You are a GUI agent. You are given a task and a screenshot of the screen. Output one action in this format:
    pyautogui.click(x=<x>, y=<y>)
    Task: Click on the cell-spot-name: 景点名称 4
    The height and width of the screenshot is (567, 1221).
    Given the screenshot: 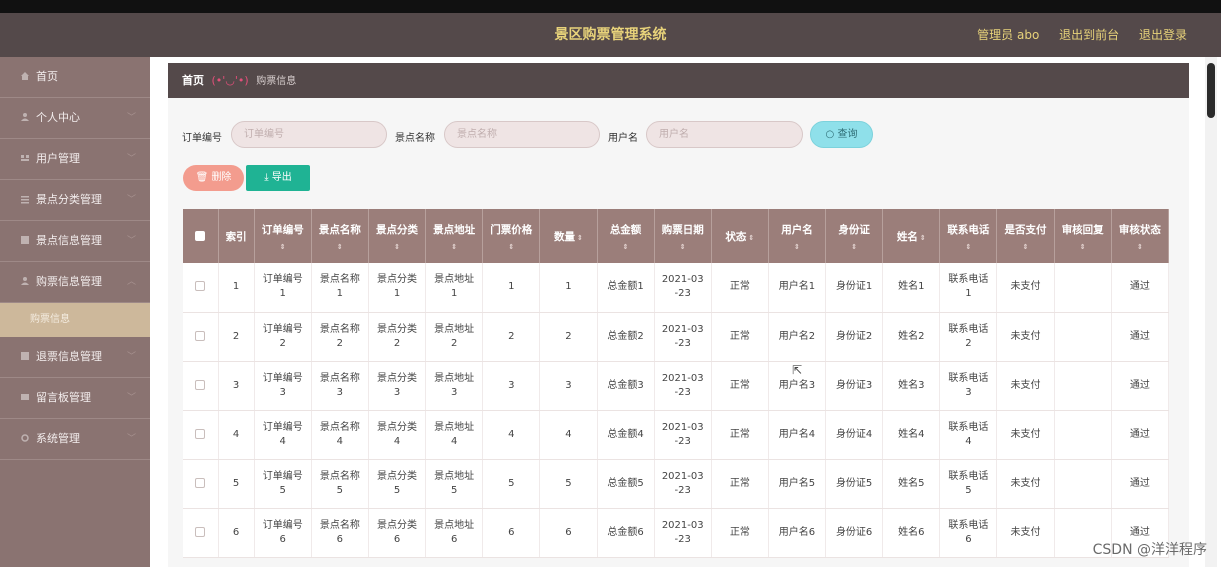 What is the action you would take?
    pyautogui.click(x=340, y=435)
    